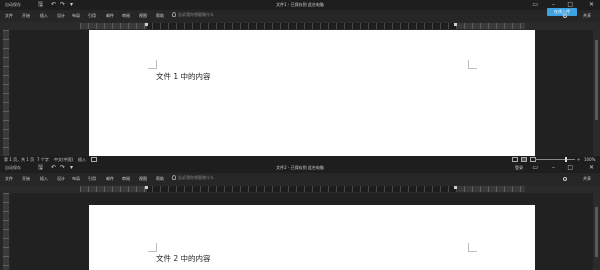  Describe the element at coordinates (566, 159) in the screenshot. I see `zoom-slider-thumb` at that location.